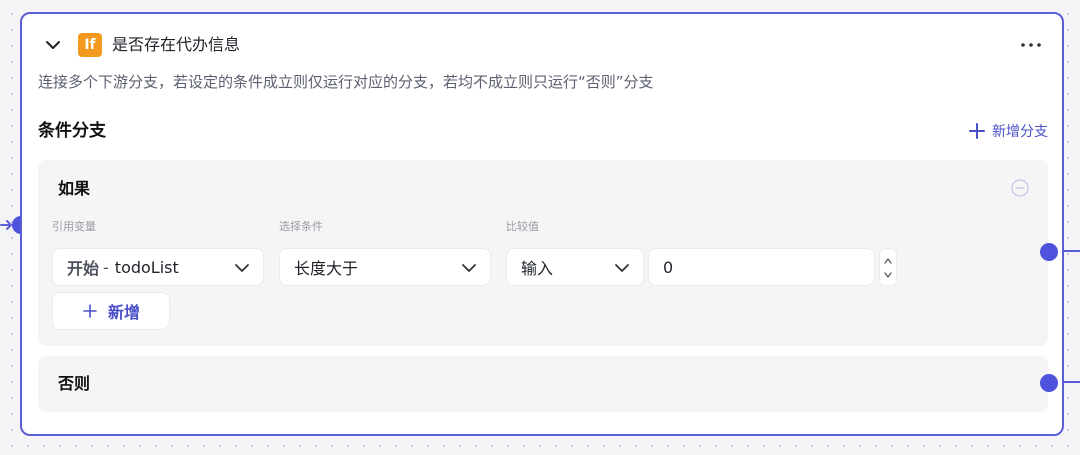 The width and height of the screenshot is (1080, 455). What do you see at coordinates (83, 268) in the screenshot?
I see `variable-source: 开始` at bounding box center [83, 268].